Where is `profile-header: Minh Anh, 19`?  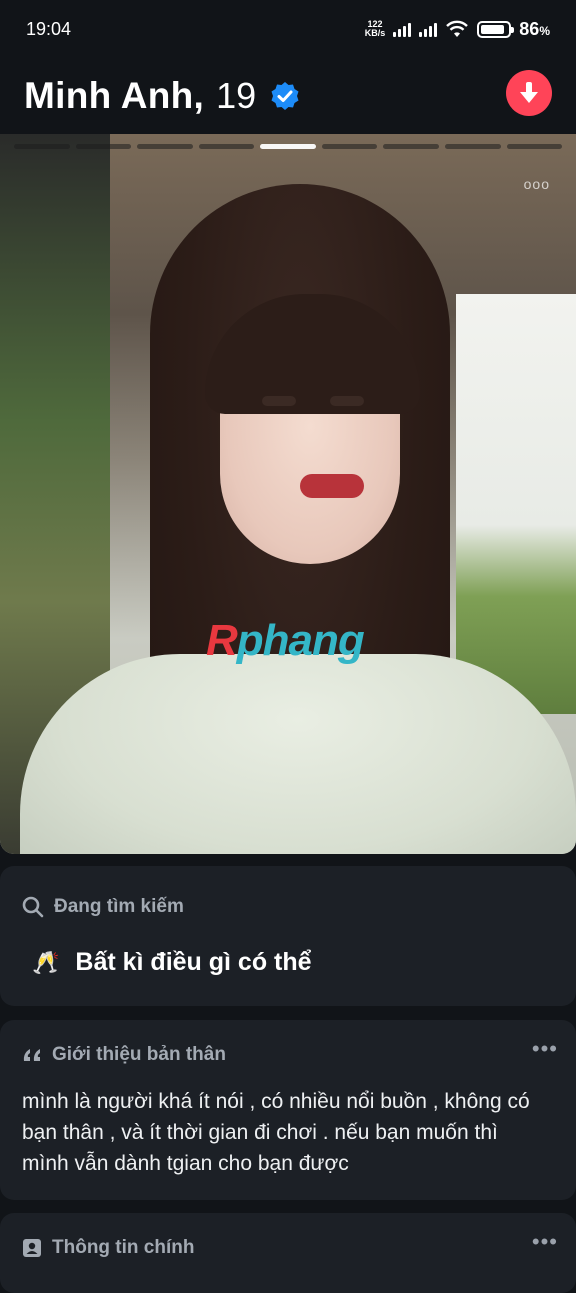 profile-header: Minh Anh, 19 is located at coordinates (288, 96).